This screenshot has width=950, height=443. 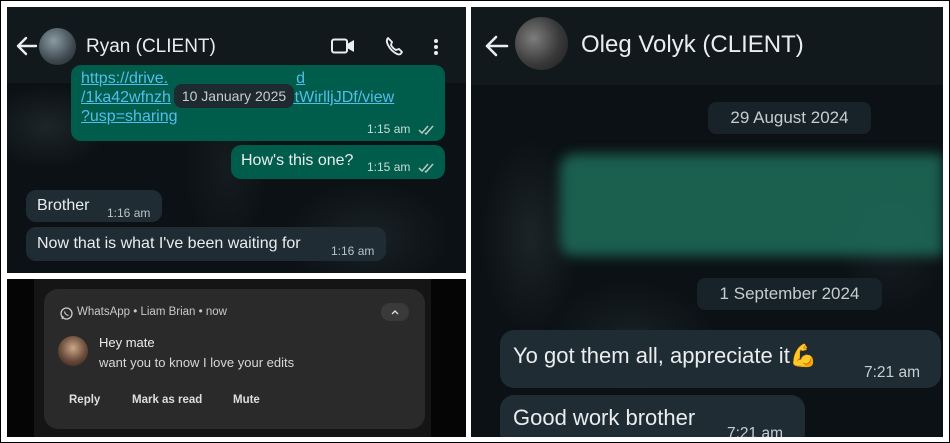 What do you see at coordinates (234, 96) in the screenshot?
I see `date-pill: 10 January 2025` at bounding box center [234, 96].